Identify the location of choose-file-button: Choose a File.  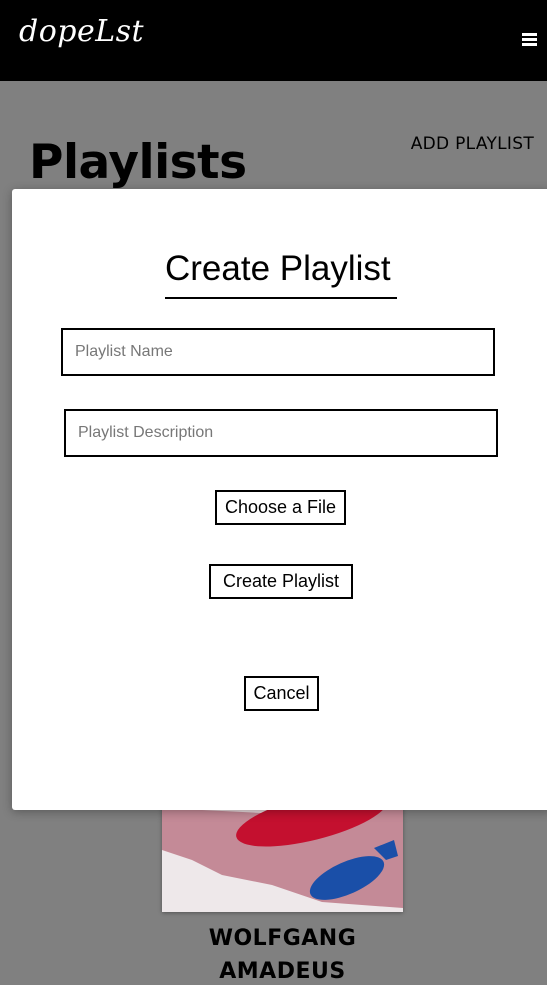
(280, 507).